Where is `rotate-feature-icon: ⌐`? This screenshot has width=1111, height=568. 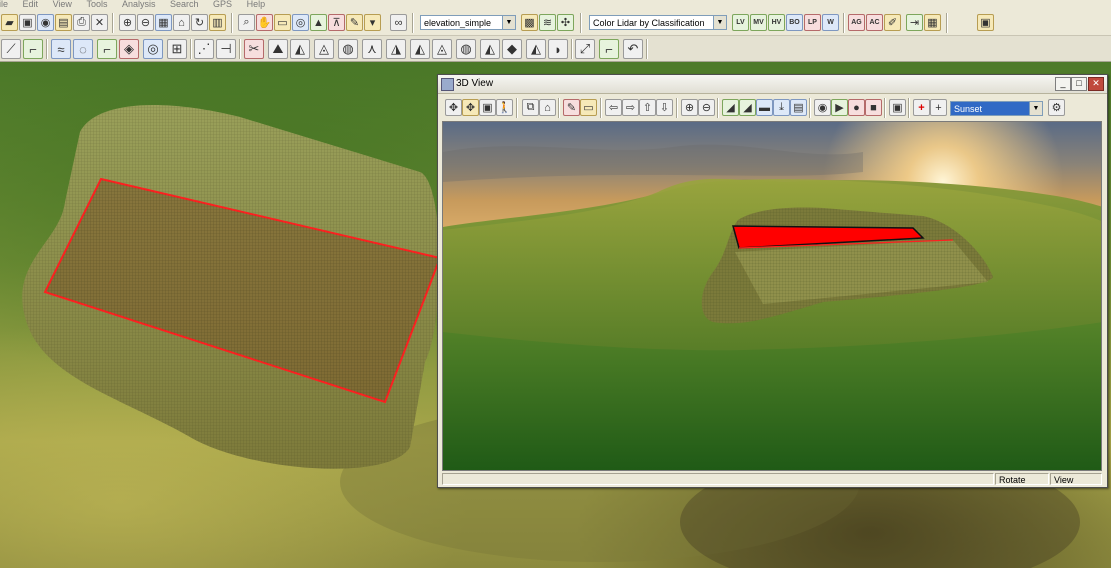 rotate-feature-icon: ⌐ is located at coordinates (609, 49).